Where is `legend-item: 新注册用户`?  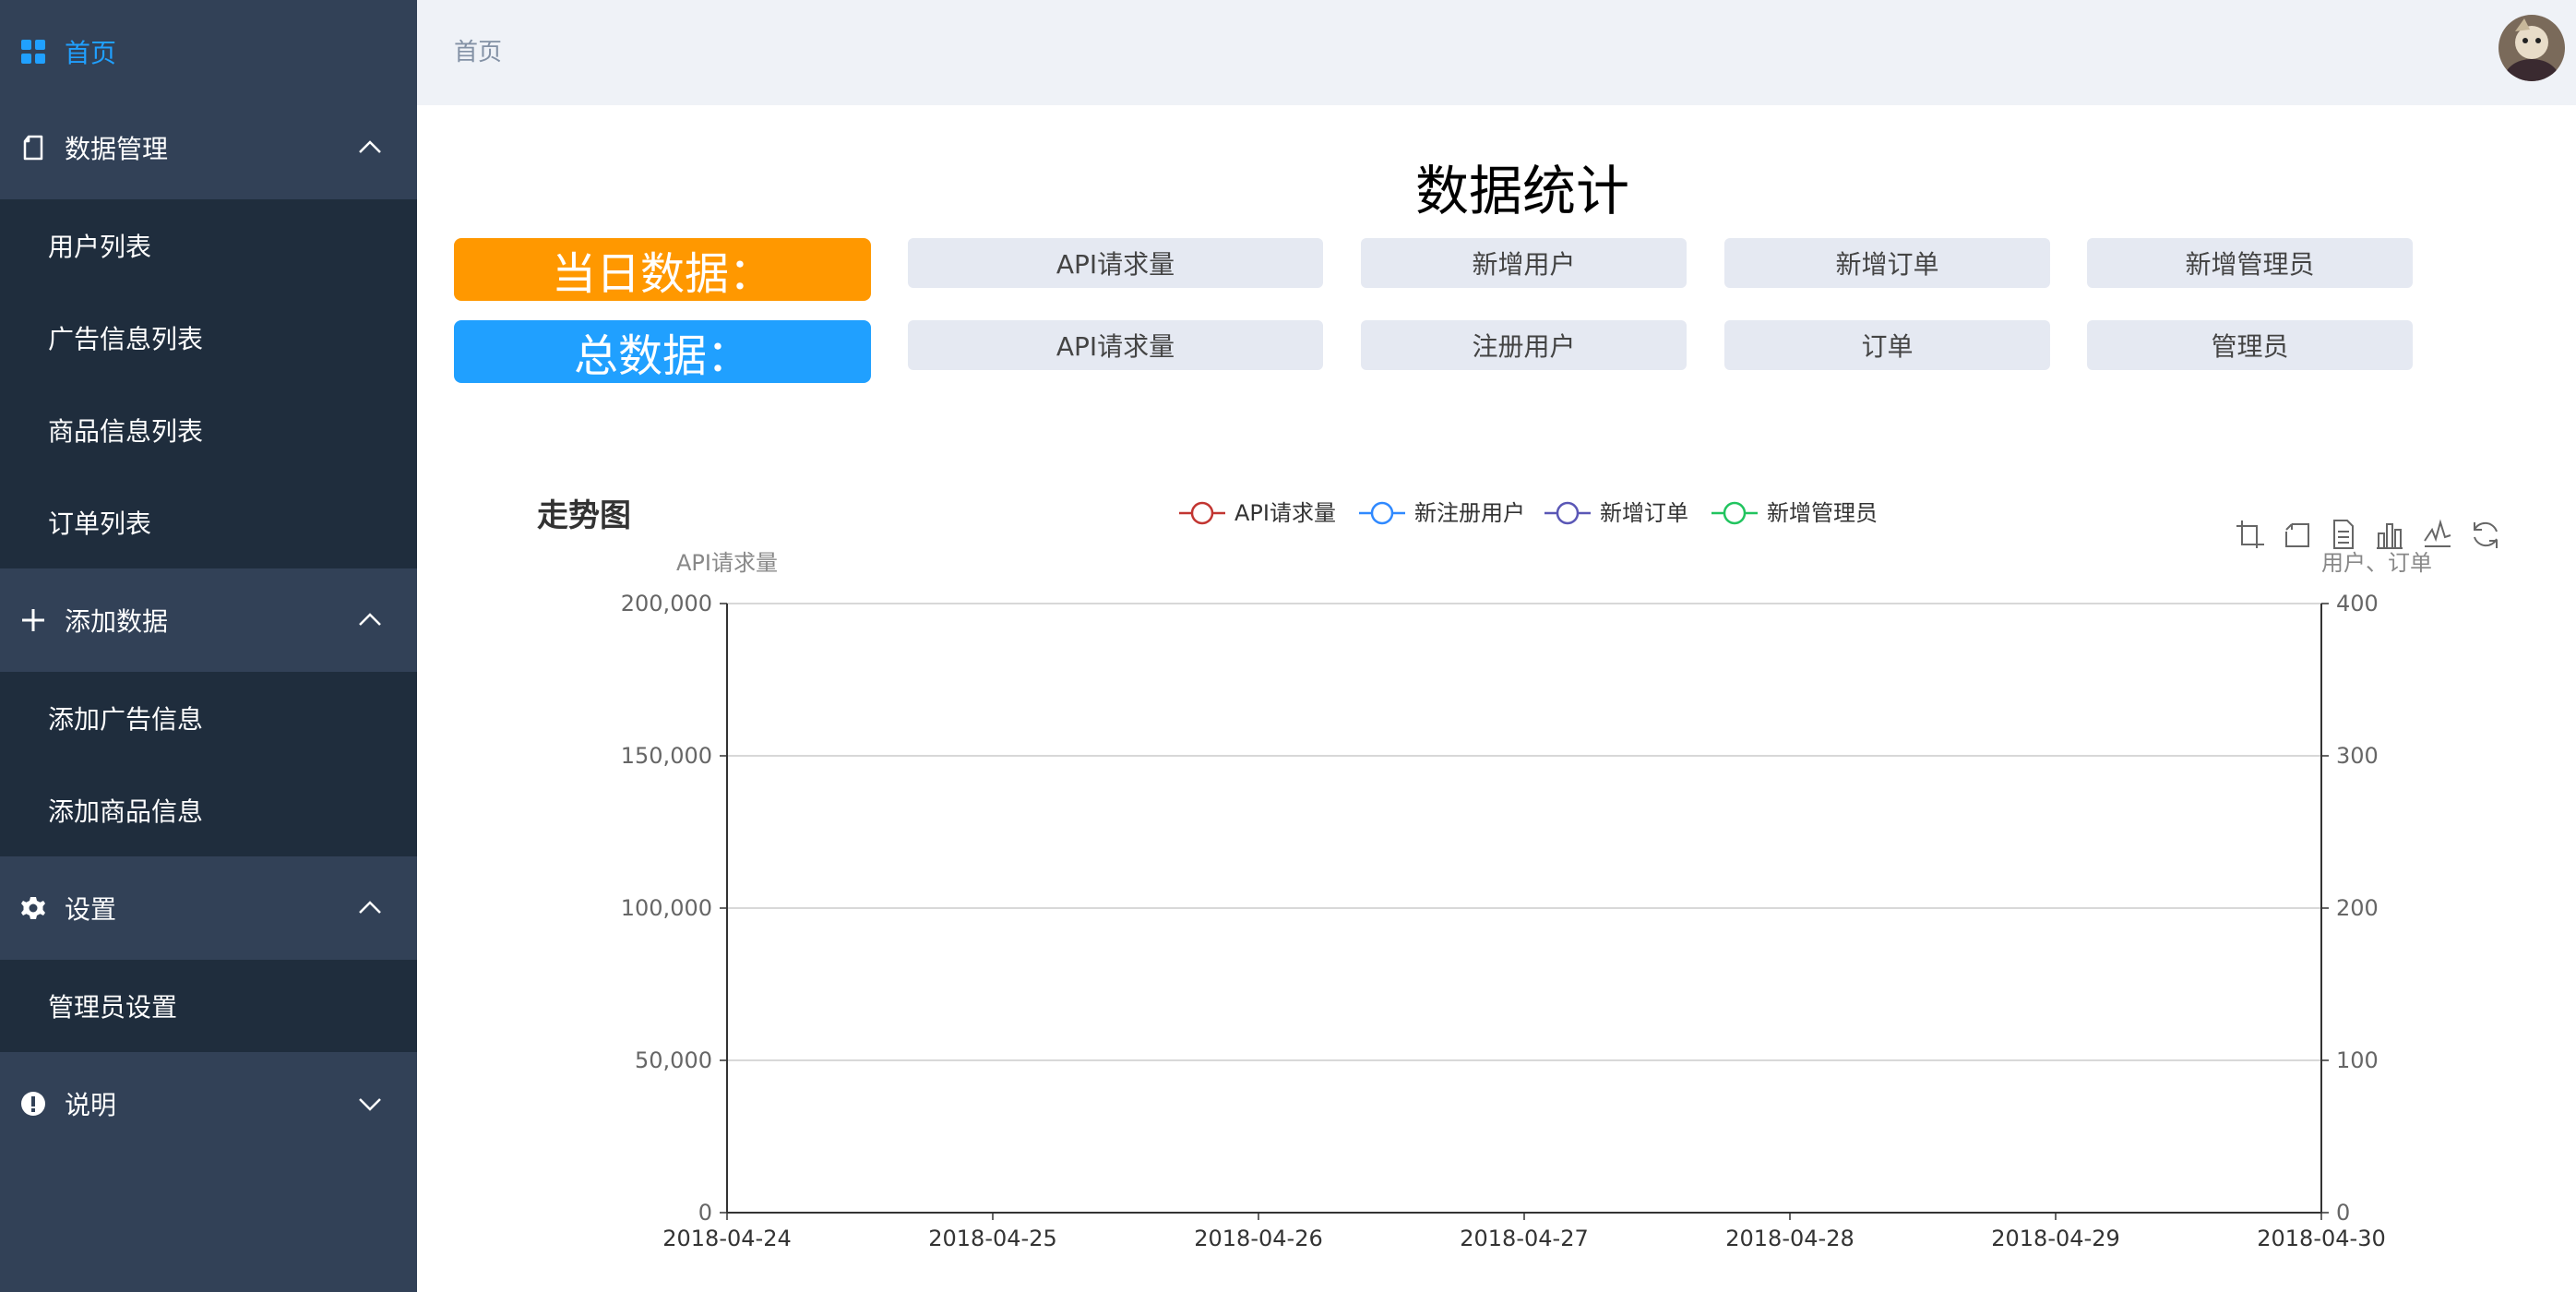 legend-item: 新注册用户 is located at coordinates (1442, 513).